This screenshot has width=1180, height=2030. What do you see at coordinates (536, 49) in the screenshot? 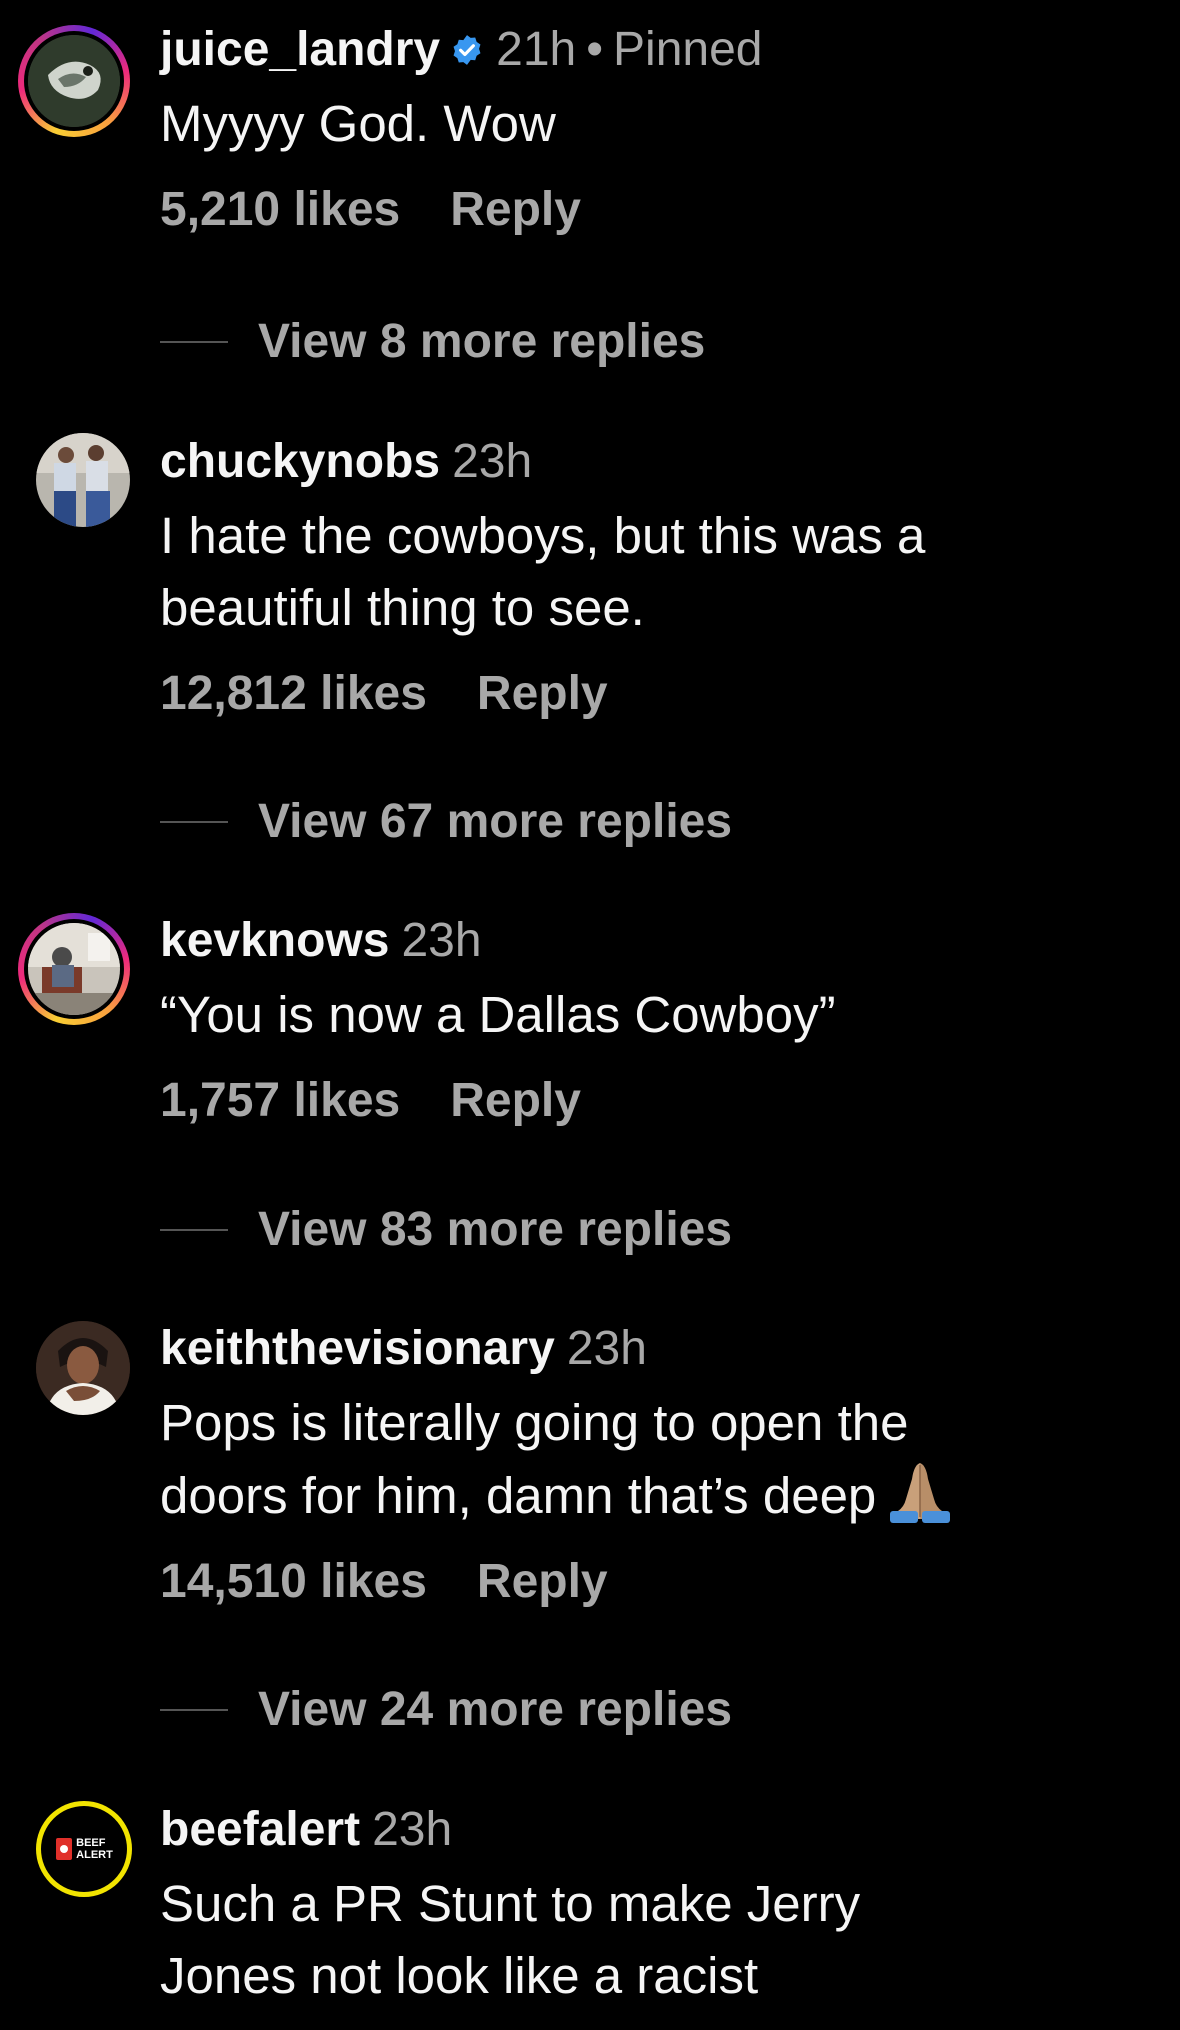
I see `timestamp: 21h` at bounding box center [536, 49].